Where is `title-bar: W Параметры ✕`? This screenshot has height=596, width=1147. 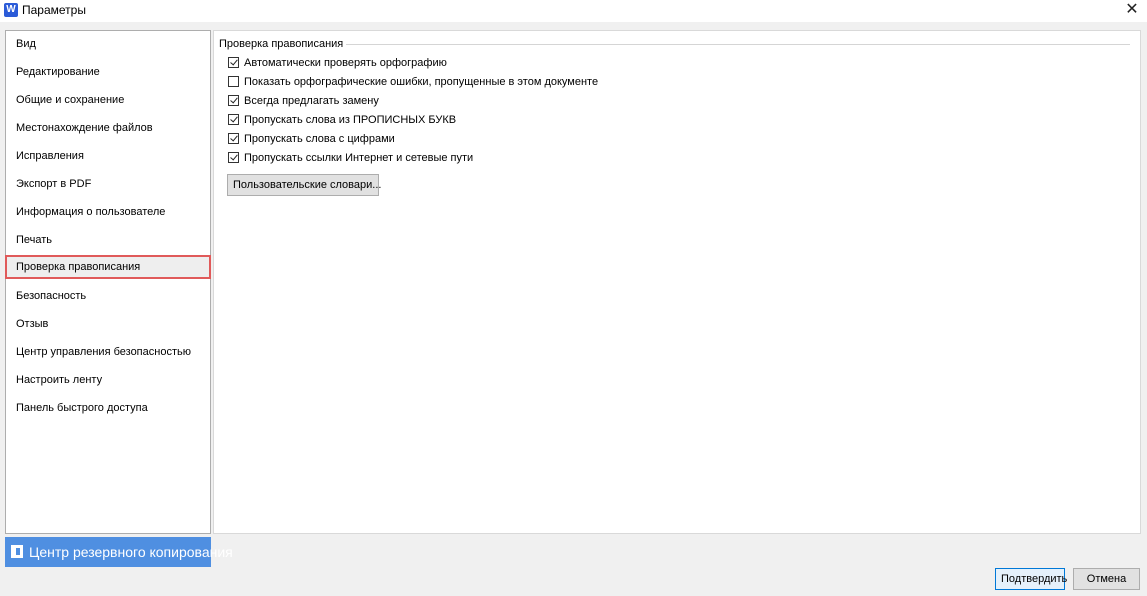 title-bar: W Параметры ✕ is located at coordinates (573, 11).